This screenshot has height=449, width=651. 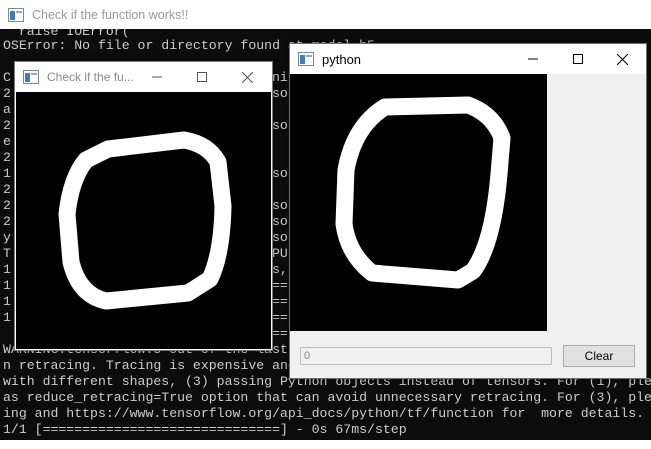 I want to click on console-line: C, so click(x=7, y=77).